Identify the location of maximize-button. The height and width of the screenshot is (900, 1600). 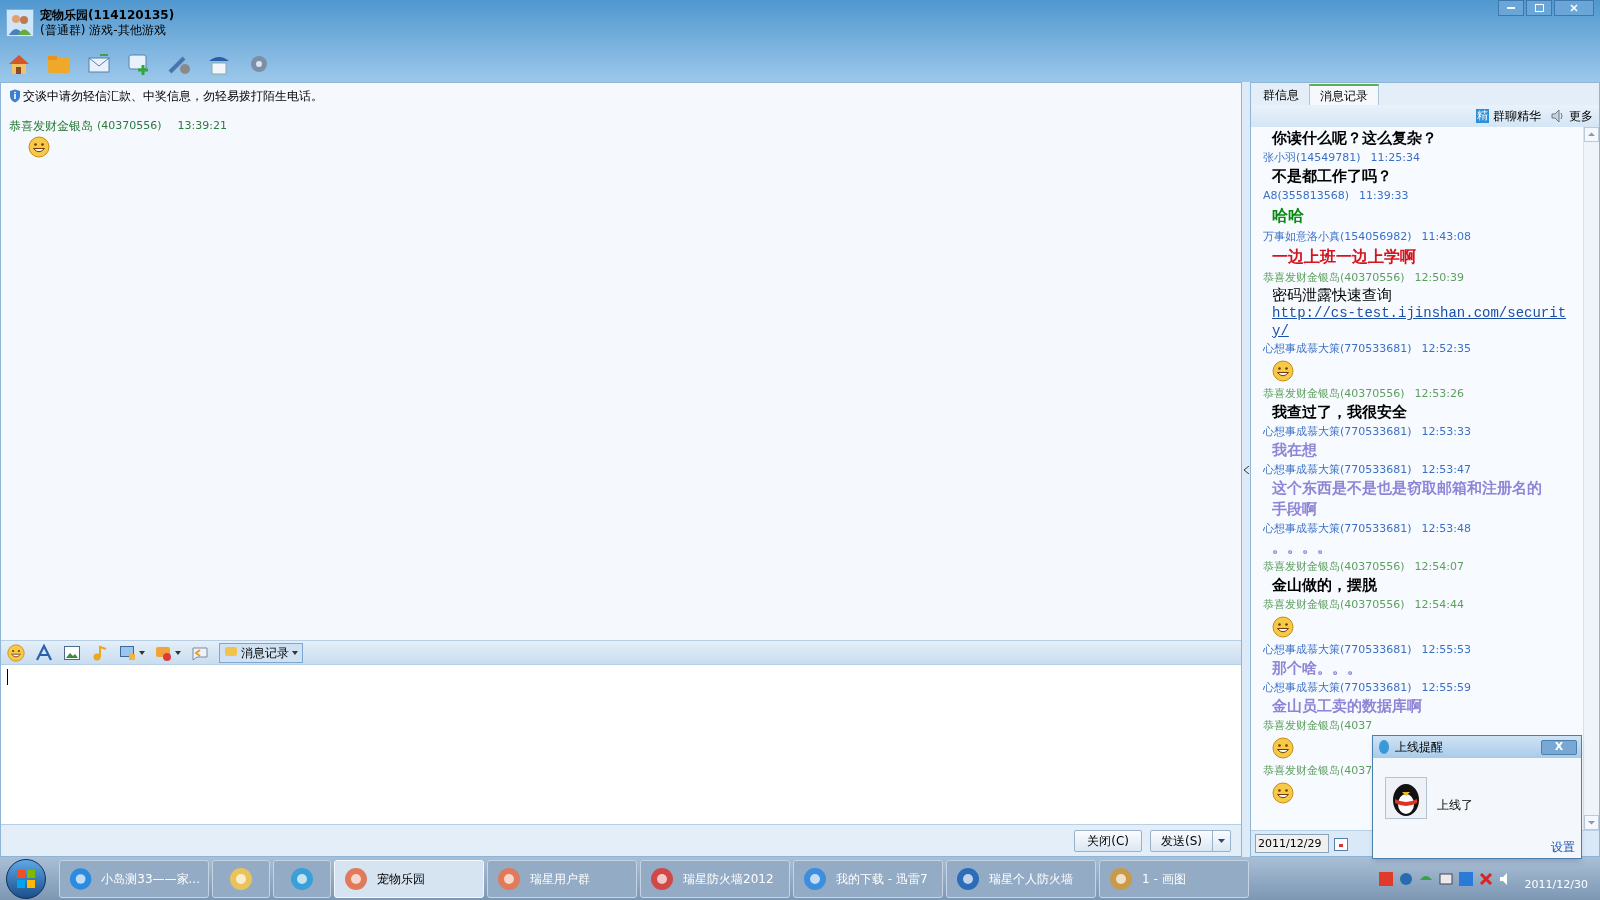
(1539, 8).